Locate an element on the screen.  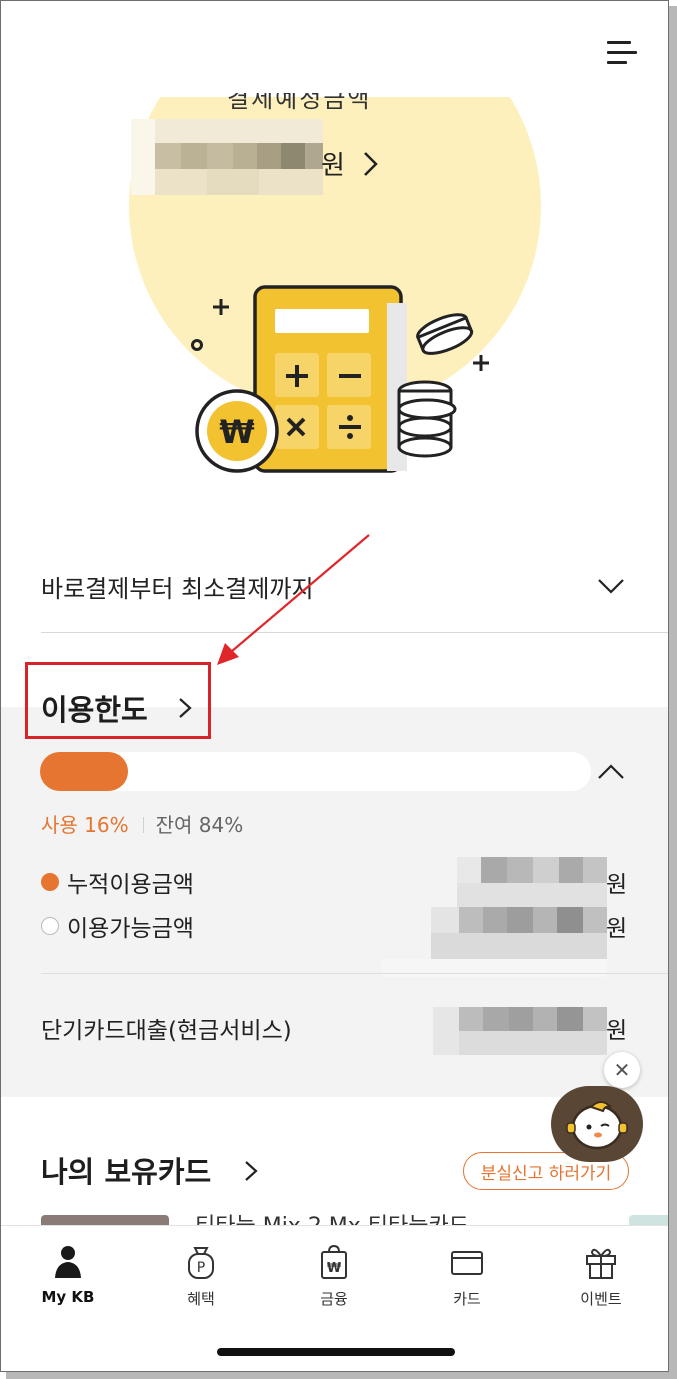
svg-text: P is located at coordinates (201, 1268).